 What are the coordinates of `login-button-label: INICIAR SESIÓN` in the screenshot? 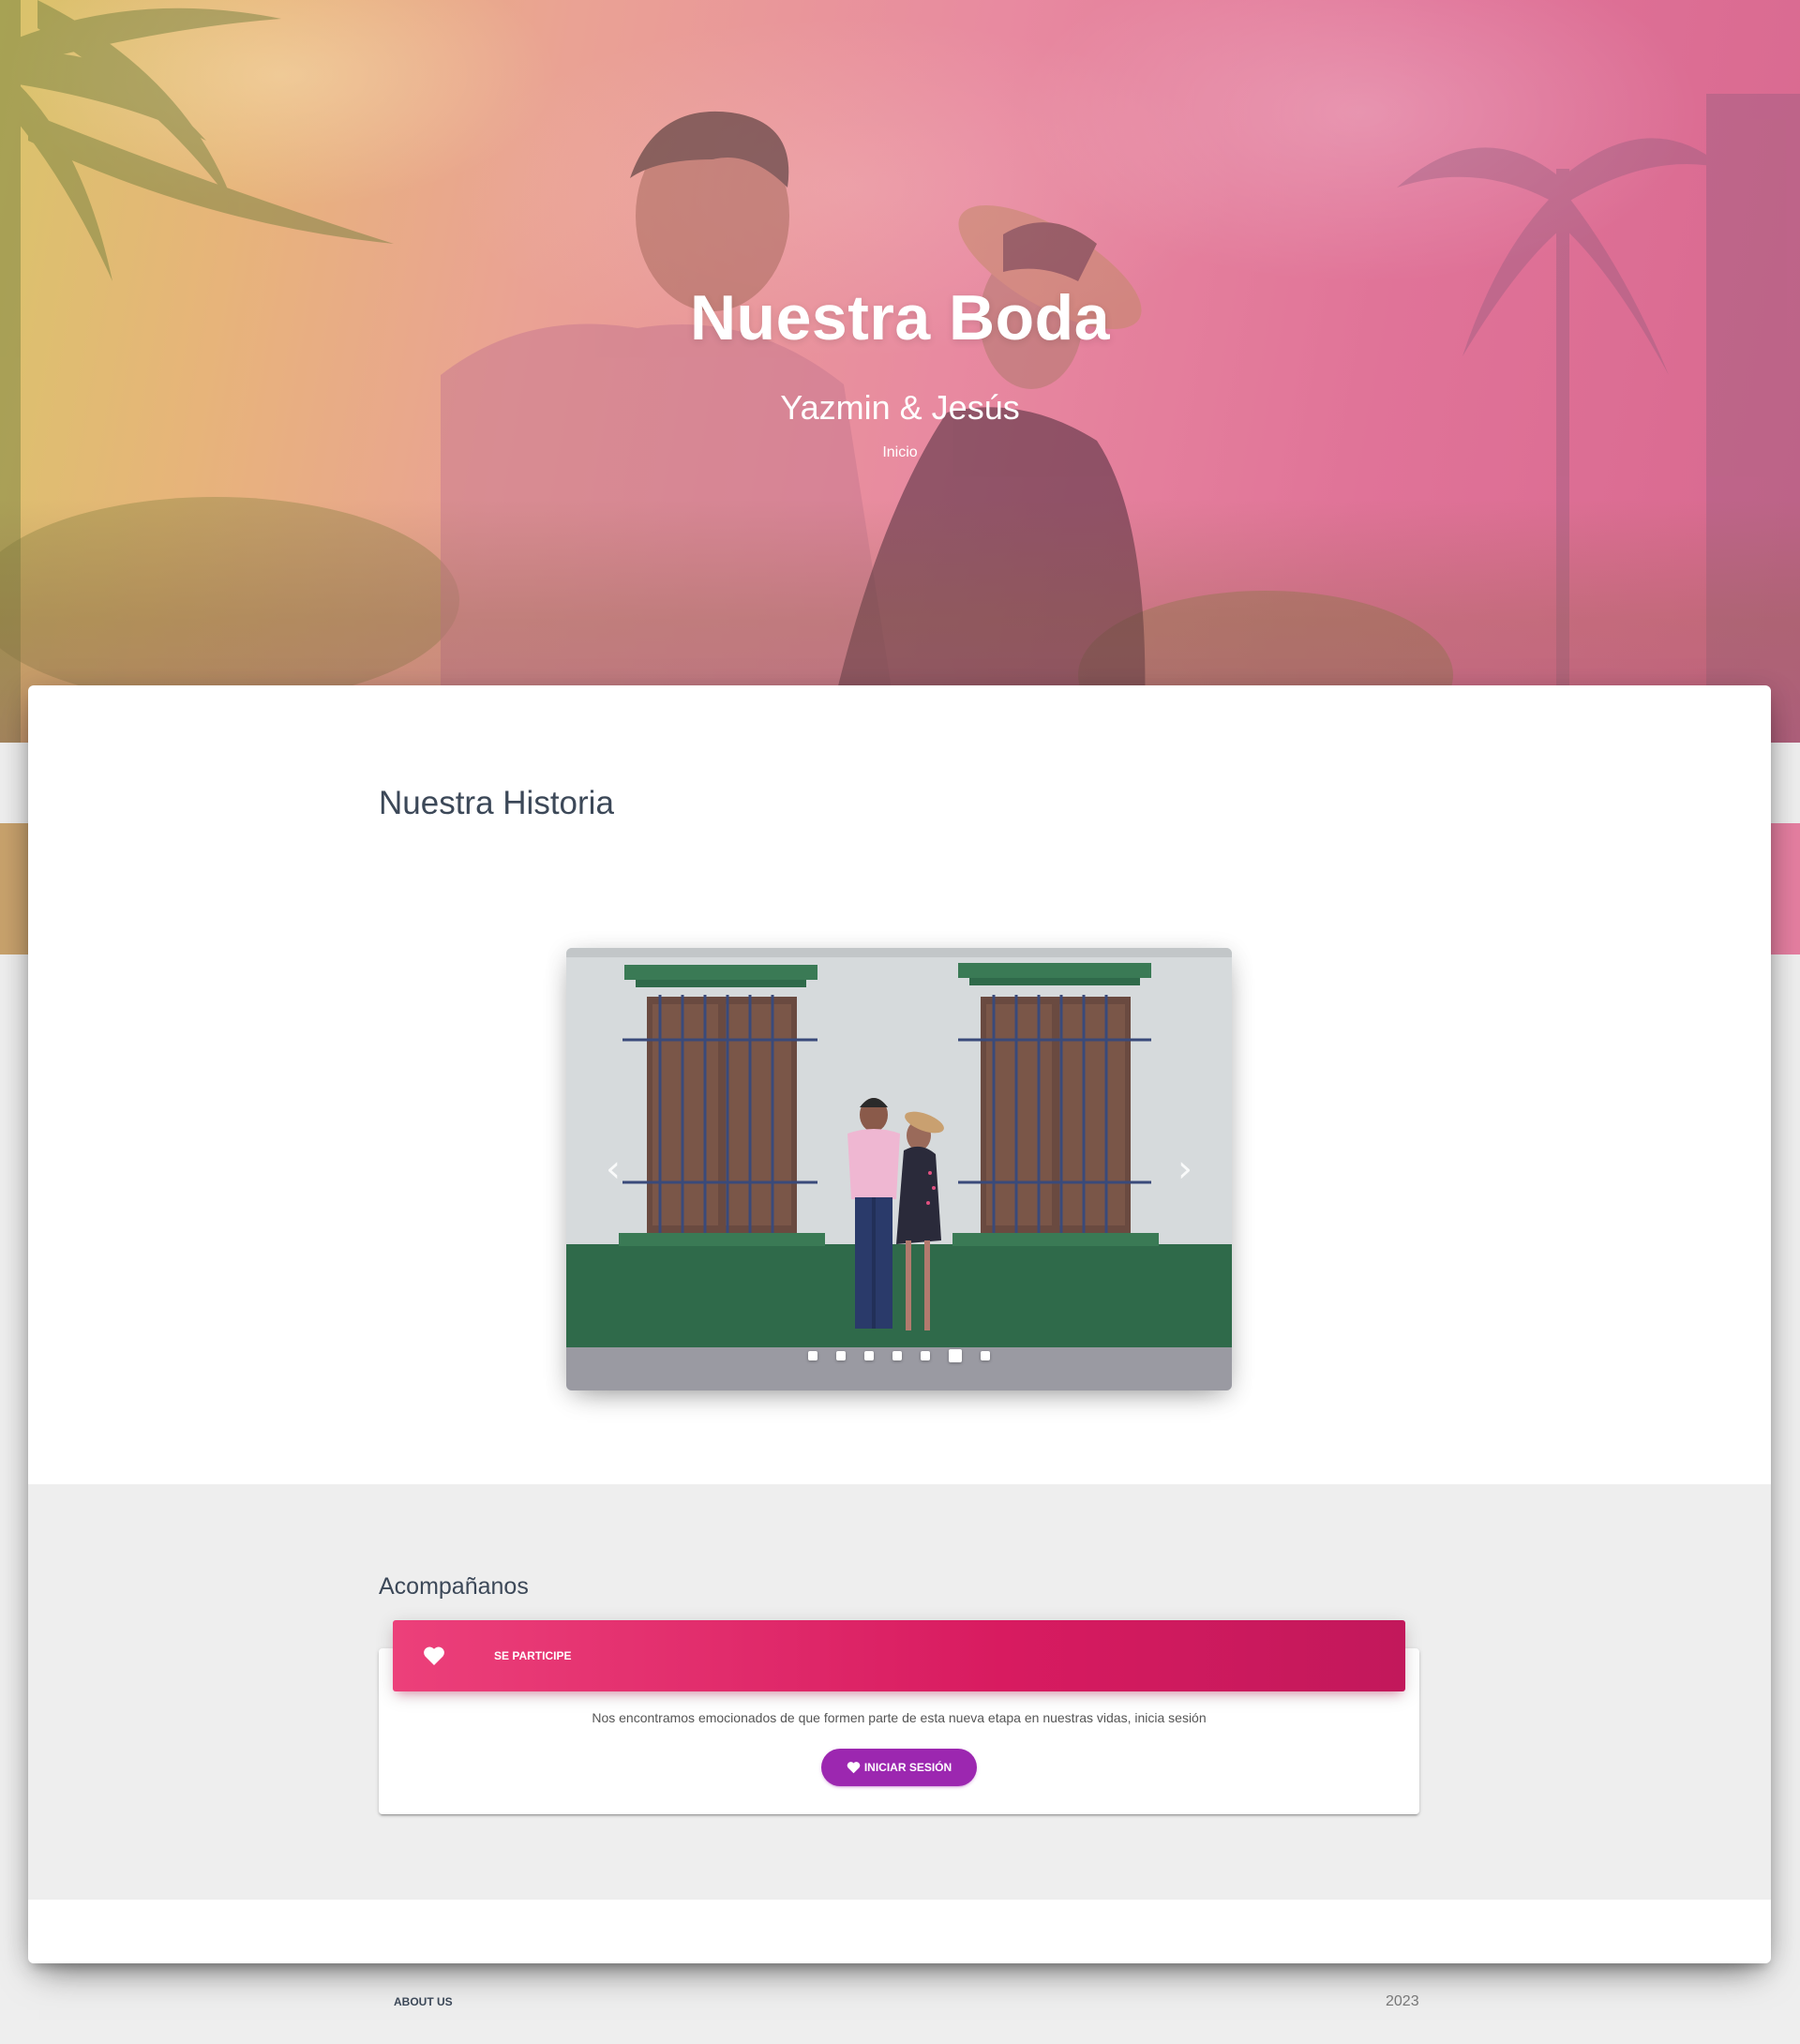 It's located at (907, 1767).